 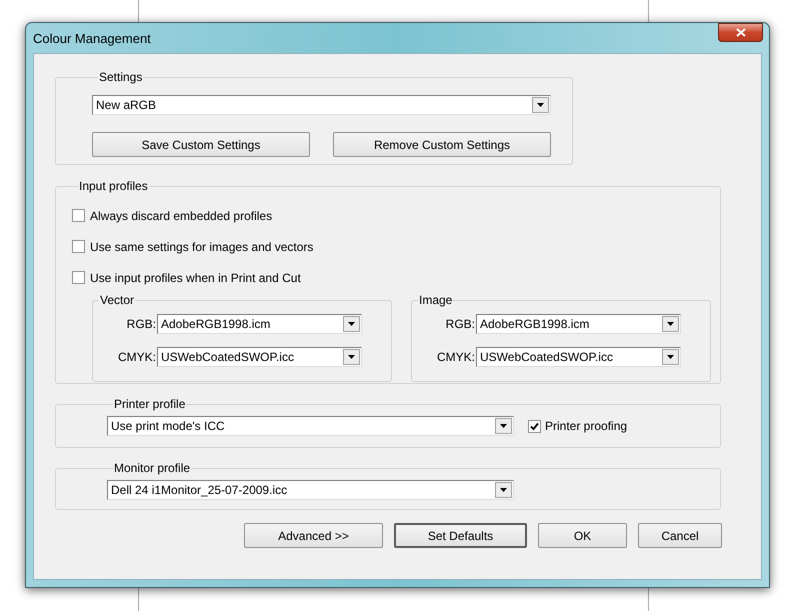 What do you see at coordinates (195, 278) in the screenshot?
I see `checkbox-label: Use input profiles when in Print and Cut` at bounding box center [195, 278].